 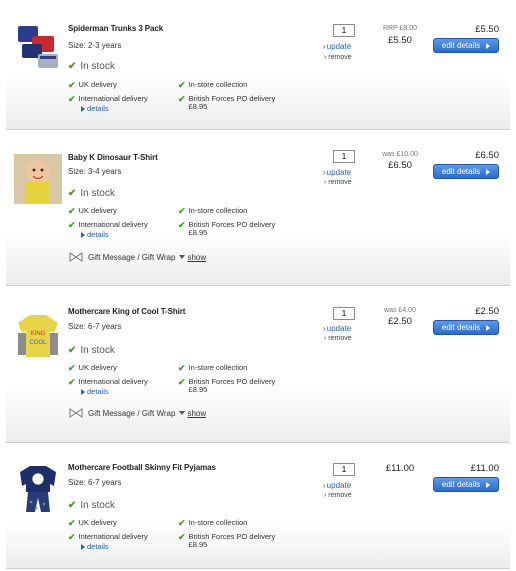 I want to click on product-image-dino-tshirt, so click(x=38, y=179).